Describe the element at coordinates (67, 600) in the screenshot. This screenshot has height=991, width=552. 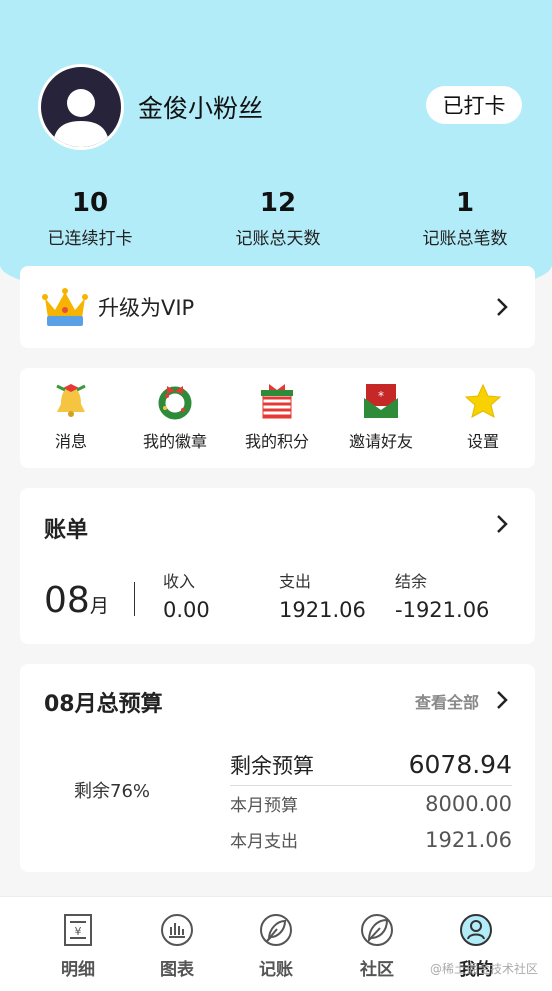
I see `bill-month-number: 08` at that location.